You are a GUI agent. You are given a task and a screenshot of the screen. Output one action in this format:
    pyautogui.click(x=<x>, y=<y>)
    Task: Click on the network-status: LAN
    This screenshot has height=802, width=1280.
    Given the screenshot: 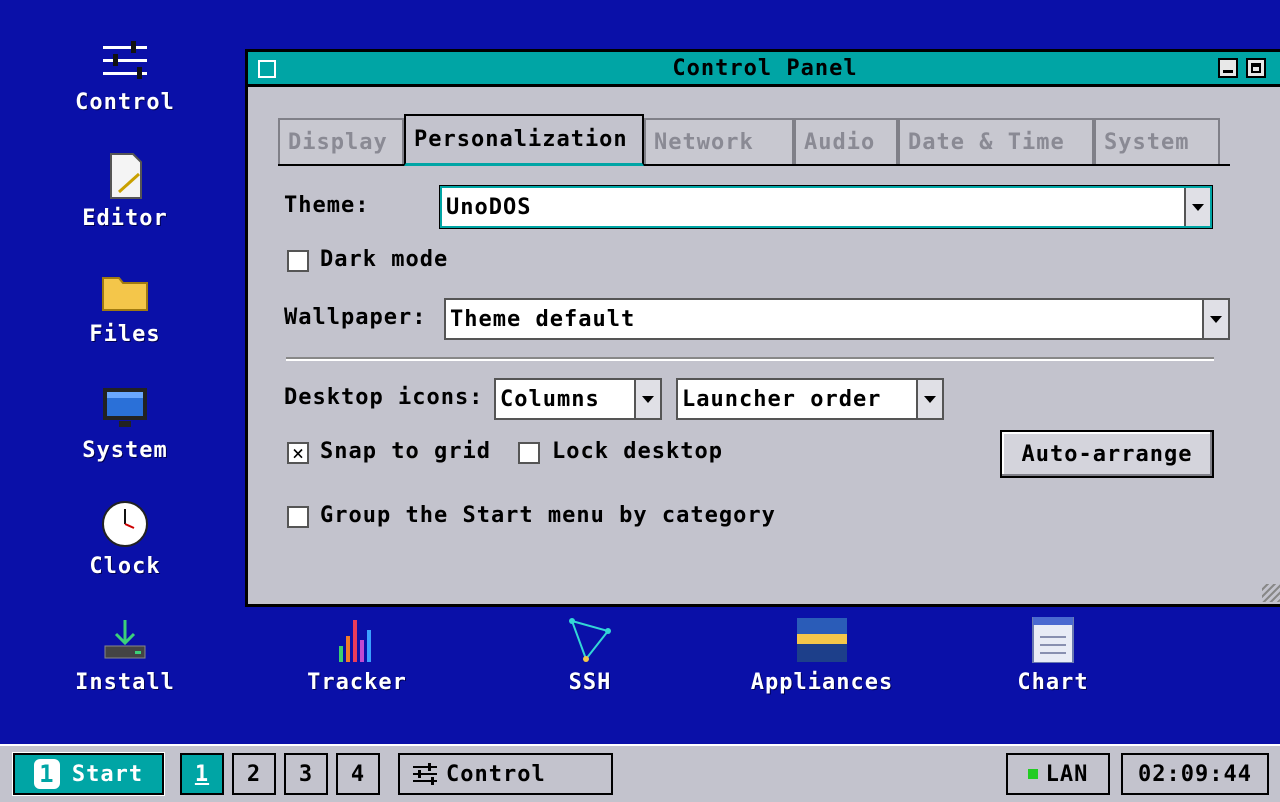 What is the action you would take?
    pyautogui.click(x=1058, y=774)
    